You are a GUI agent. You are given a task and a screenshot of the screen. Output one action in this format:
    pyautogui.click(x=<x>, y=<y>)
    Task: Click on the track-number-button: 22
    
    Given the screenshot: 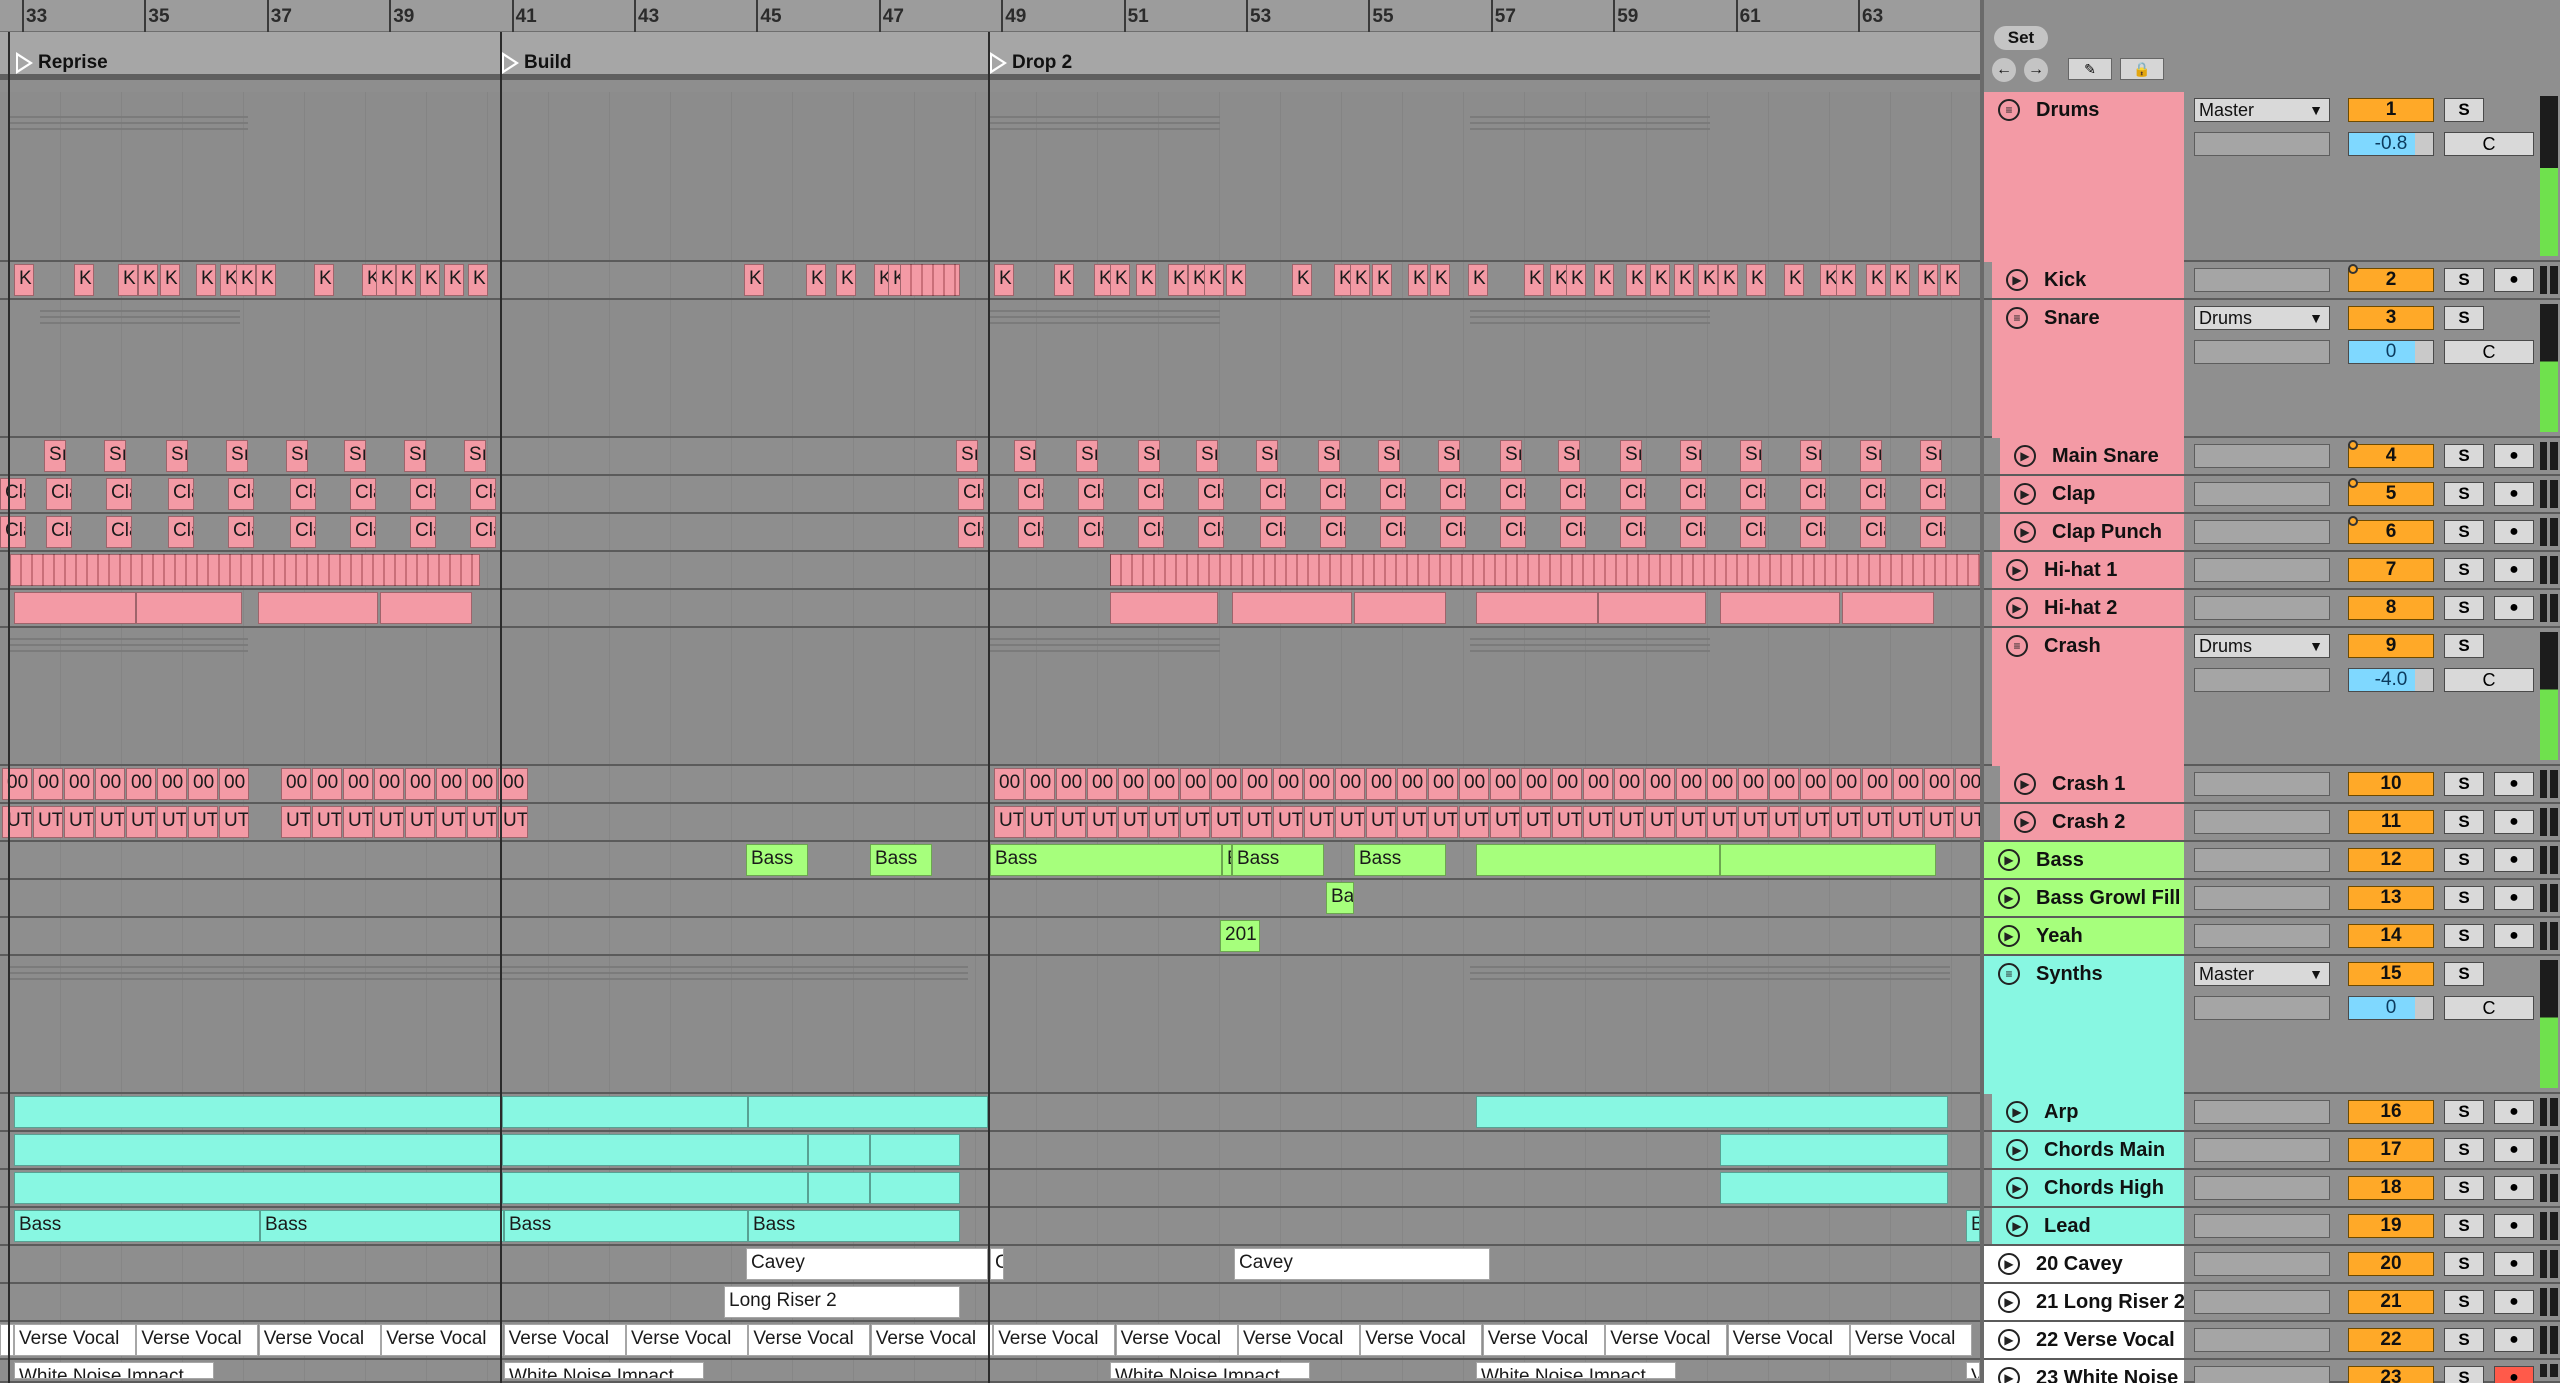 What is the action you would take?
    pyautogui.click(x=2391, y=1340)
    